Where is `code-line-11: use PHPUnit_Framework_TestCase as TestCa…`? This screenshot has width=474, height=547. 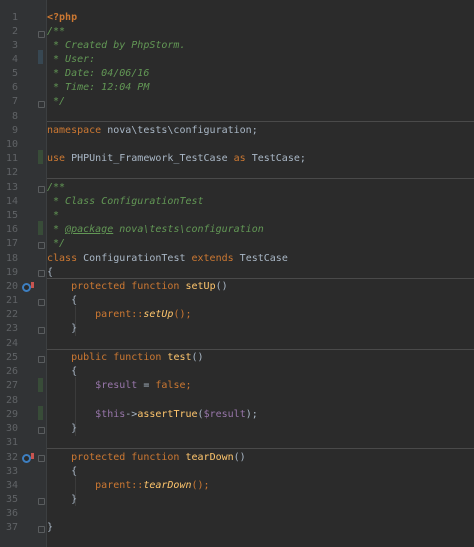 code-line-11: use PHPUnit_Framework_TestCase as TestCa… is located at coordinates (260, 159).